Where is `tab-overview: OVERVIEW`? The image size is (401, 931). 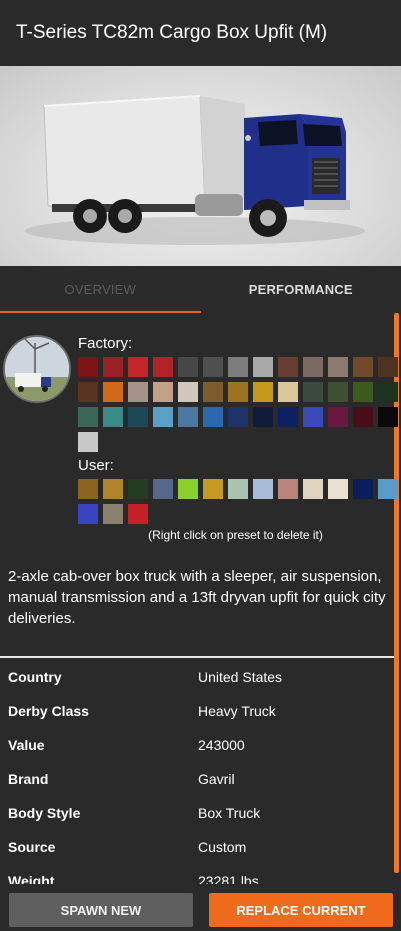
tab-overview: OVERVIEW is located at coordinates (100, 289).